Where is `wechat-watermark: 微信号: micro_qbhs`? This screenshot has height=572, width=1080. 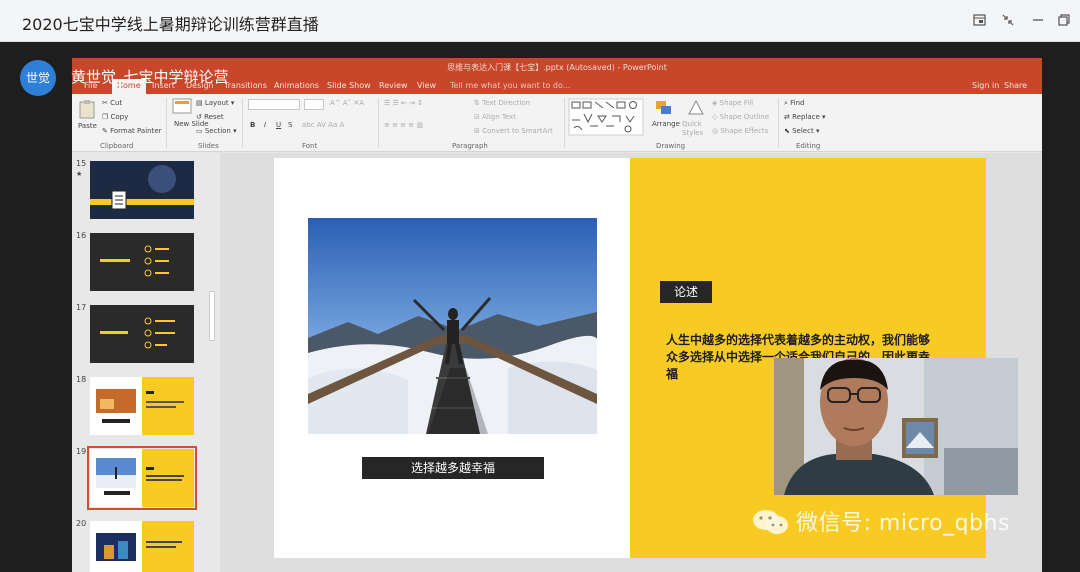
wechat-watermark: 微信号: micro_qbhs is located at coordinates (881, 523).